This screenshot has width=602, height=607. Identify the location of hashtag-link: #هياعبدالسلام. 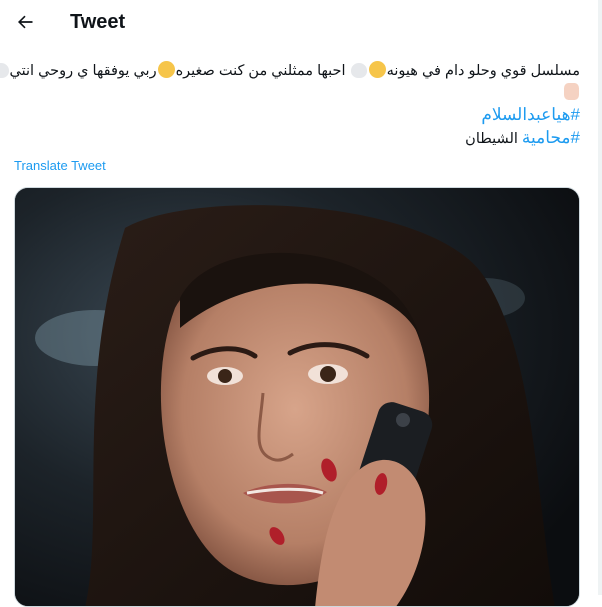
(530, 114).